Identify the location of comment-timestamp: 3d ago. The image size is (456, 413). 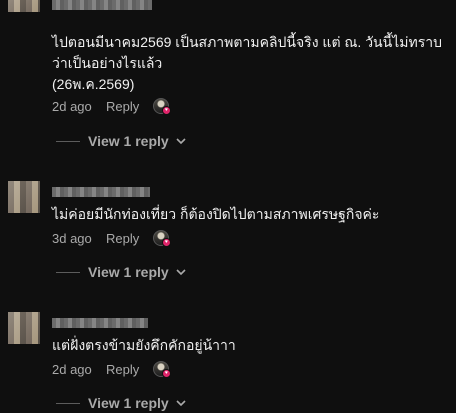
(75, 238).